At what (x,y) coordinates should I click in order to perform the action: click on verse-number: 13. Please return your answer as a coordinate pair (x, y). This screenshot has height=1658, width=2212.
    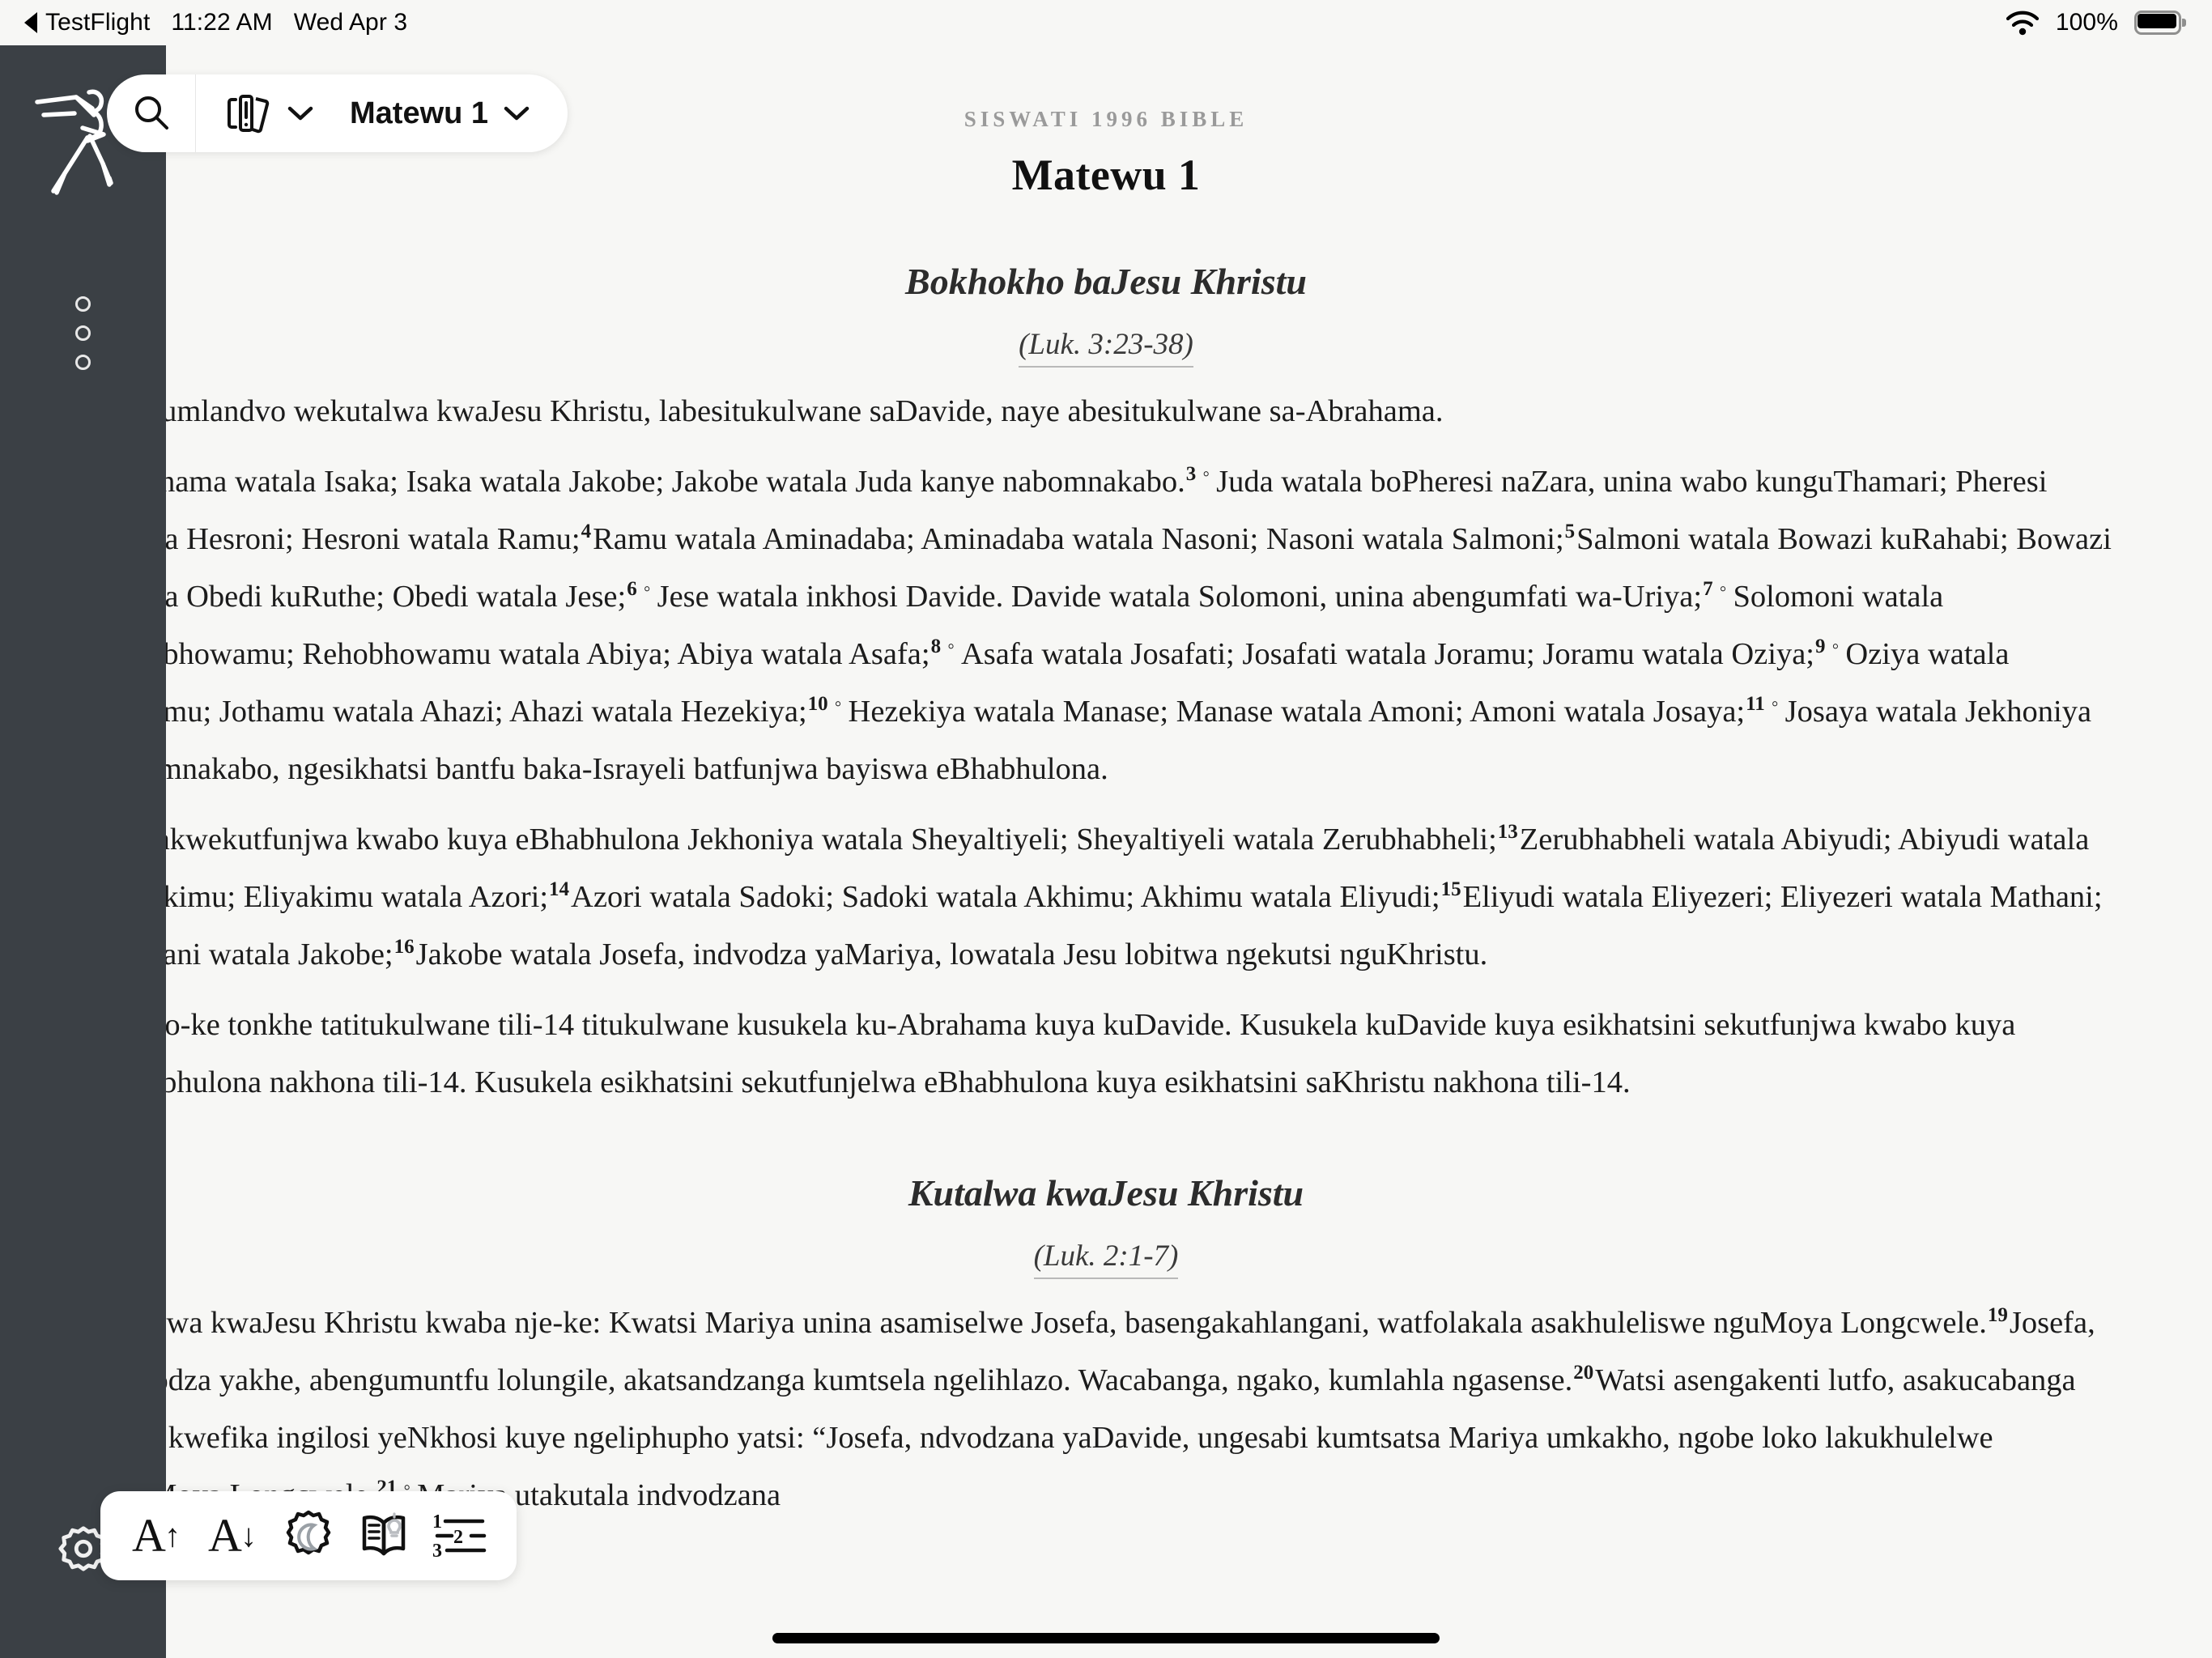
    Looking at the image, I should click on (1508, 832).